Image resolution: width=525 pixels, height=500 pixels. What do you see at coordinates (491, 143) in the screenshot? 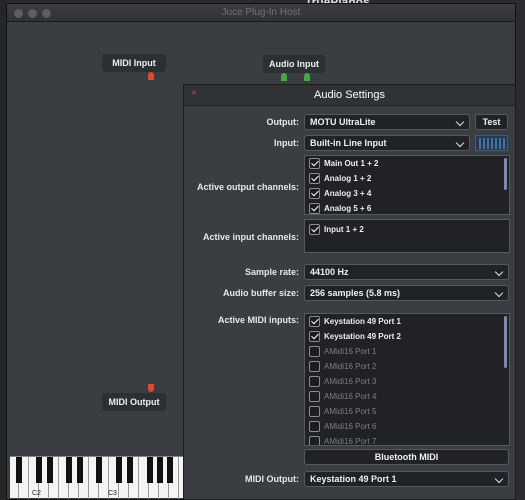
I see `input-level-meter` at bounding box center [491, 143].